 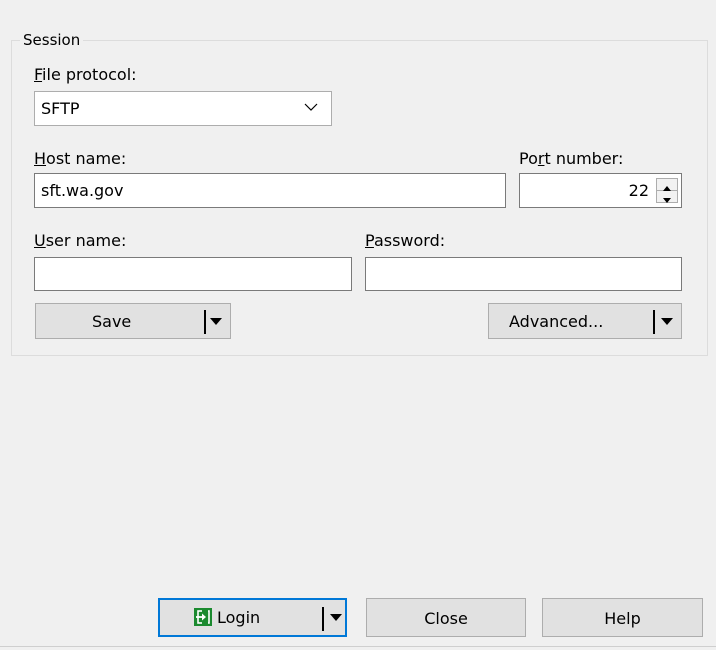 I want to click on login-button-label: Login, so click(x=239, y=617).